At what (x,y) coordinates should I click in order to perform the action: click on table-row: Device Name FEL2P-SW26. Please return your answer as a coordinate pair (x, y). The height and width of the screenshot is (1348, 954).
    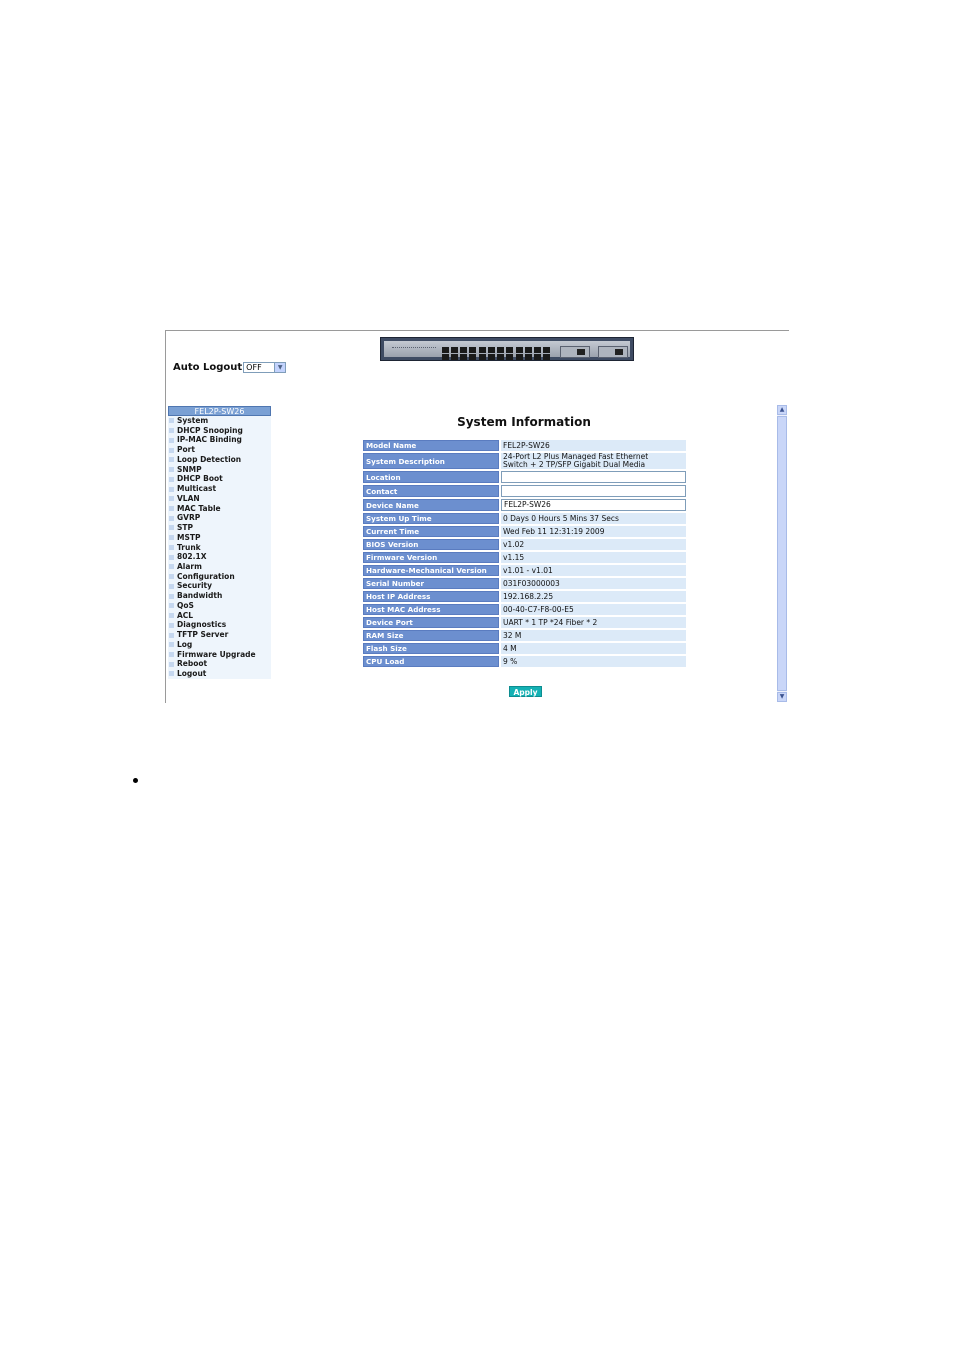
    Looking at the image, I should click on (524, 505).